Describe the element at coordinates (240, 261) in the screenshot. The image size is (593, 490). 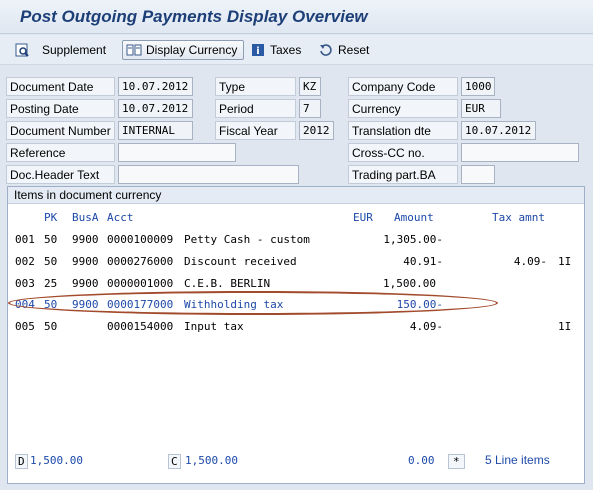
I see `line-text: Discount received` at that location.